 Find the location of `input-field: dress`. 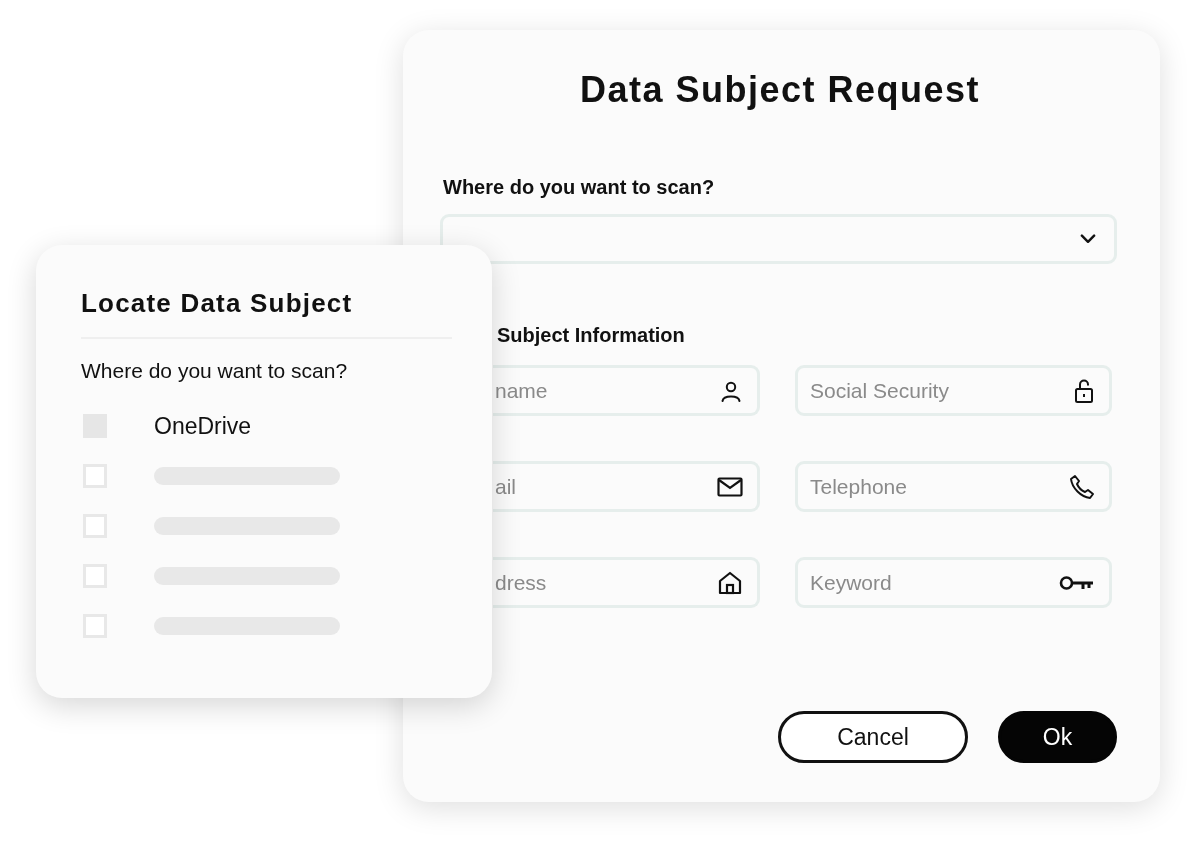

input-field: dress is located at coordinates (626, 582).